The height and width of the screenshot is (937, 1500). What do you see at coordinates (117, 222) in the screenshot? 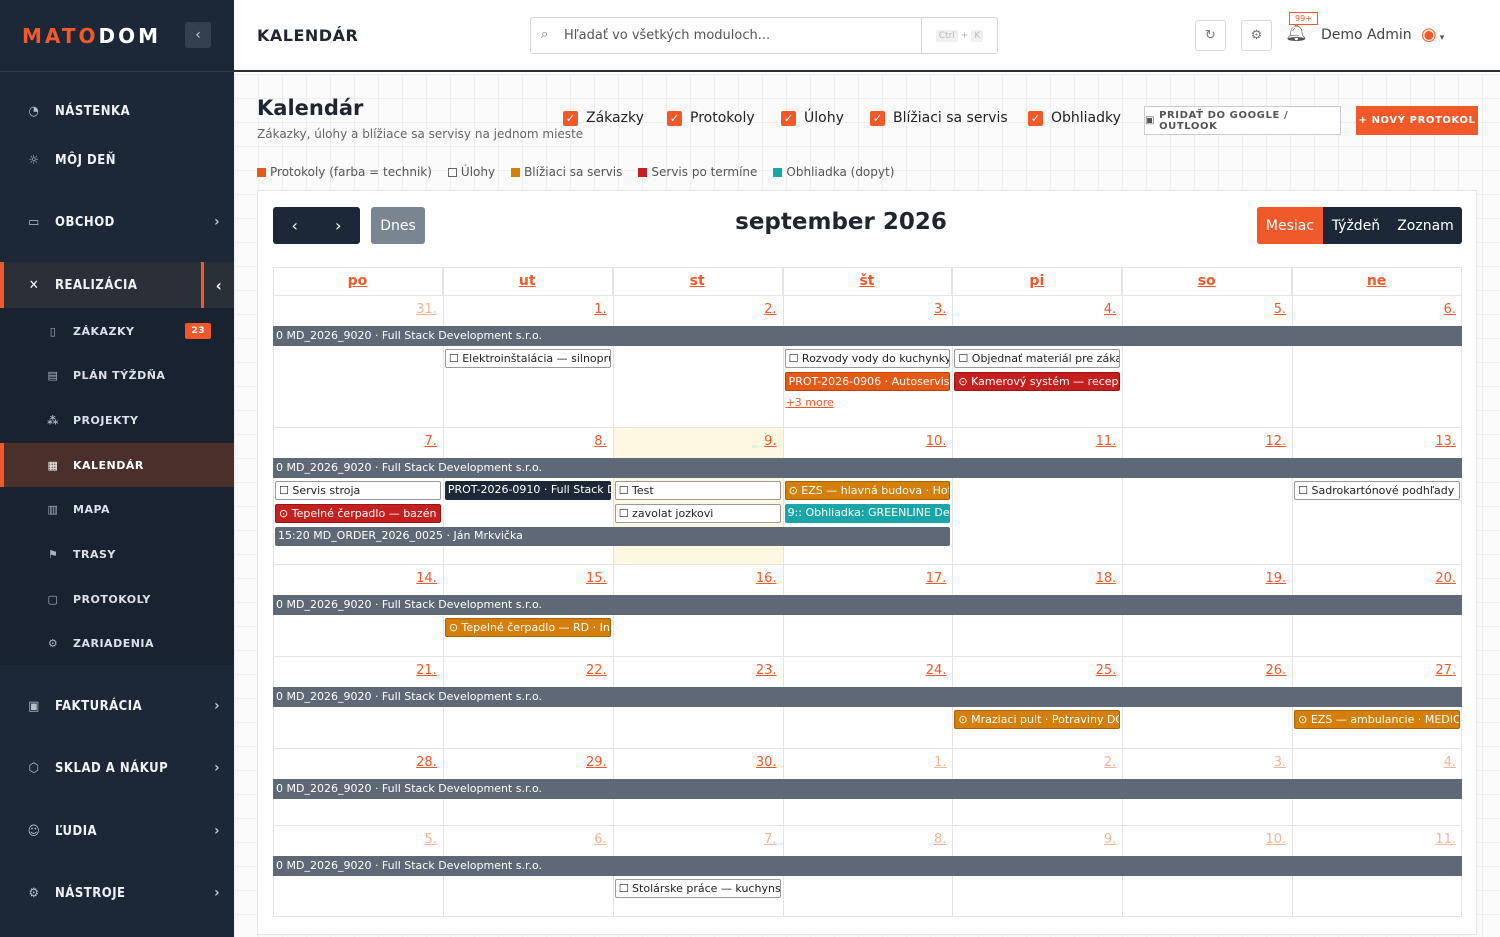
I see `sidebar-item-obchod: ▭ OBCHOD ›` at bounding box center [117, 222].